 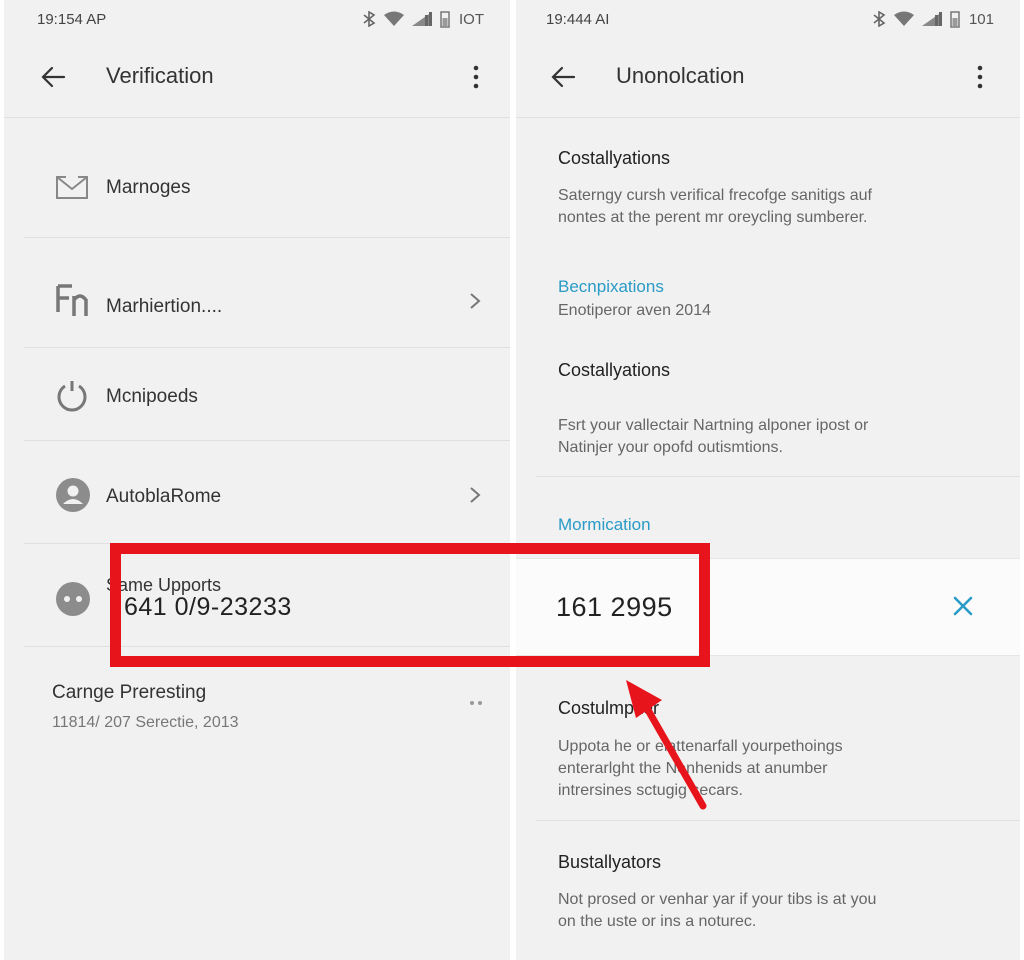 I want to click on face-icon, so click(x=73, y=601).